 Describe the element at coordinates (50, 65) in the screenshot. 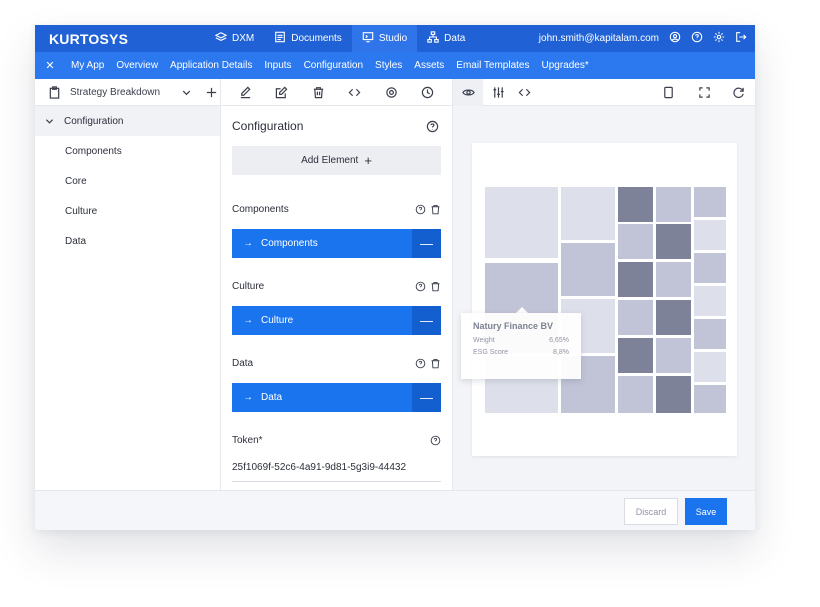

I see `close-icon: ✕` at that location.